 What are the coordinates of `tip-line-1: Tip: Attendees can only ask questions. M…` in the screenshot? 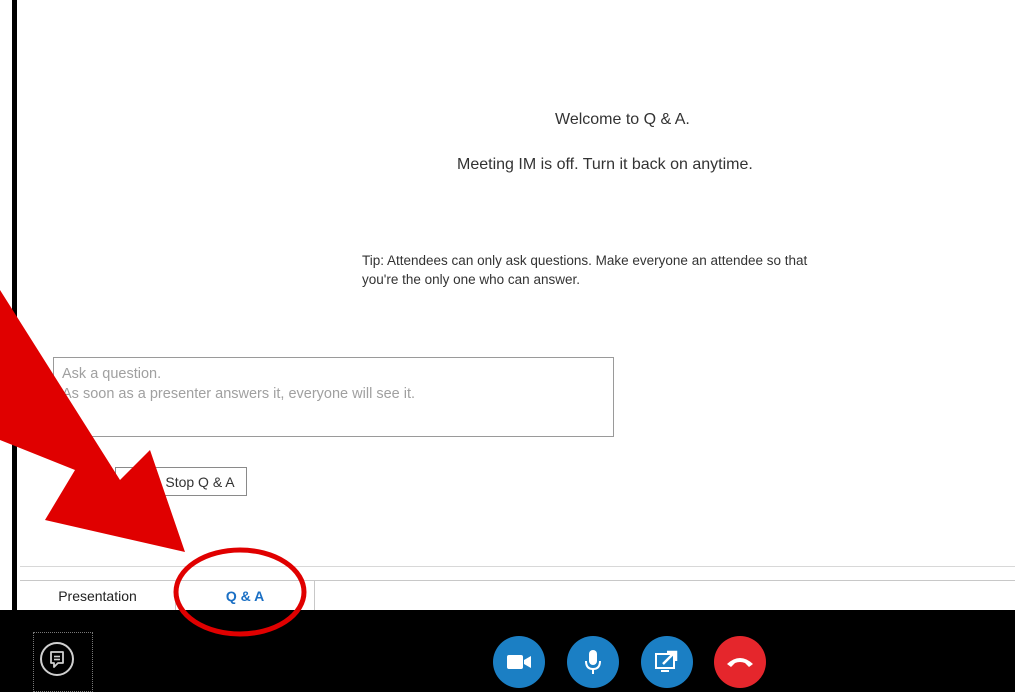 It's located at (585, 260).